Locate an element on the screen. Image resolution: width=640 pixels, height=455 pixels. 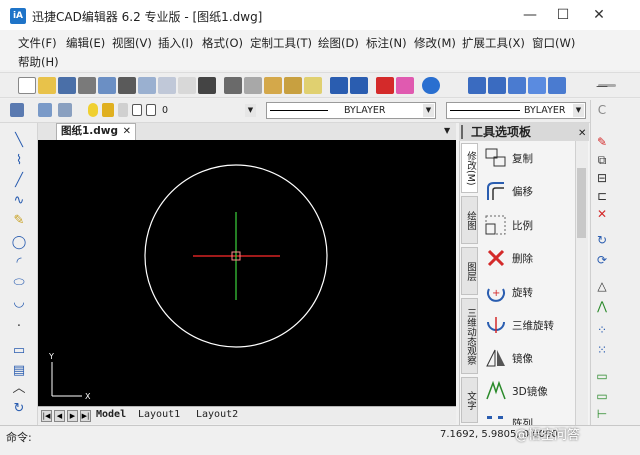
palette-item-array: 阵列 is located at coordinates (530, 417).